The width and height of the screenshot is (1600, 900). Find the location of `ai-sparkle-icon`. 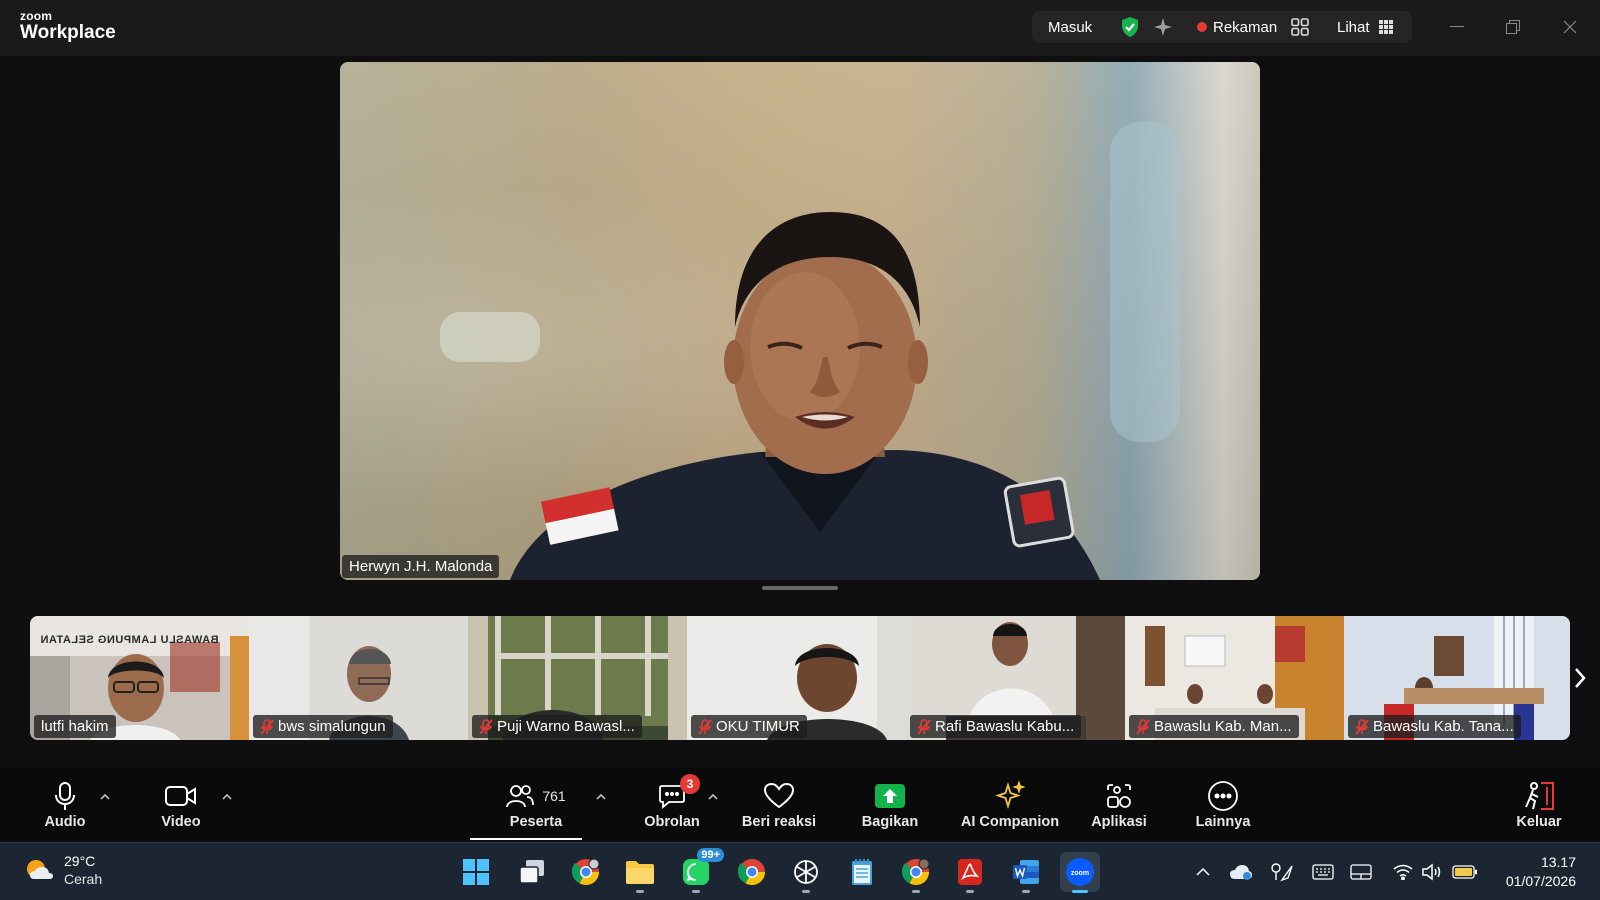

ai-sparkle-icon is located at coordinates (1163, 27).